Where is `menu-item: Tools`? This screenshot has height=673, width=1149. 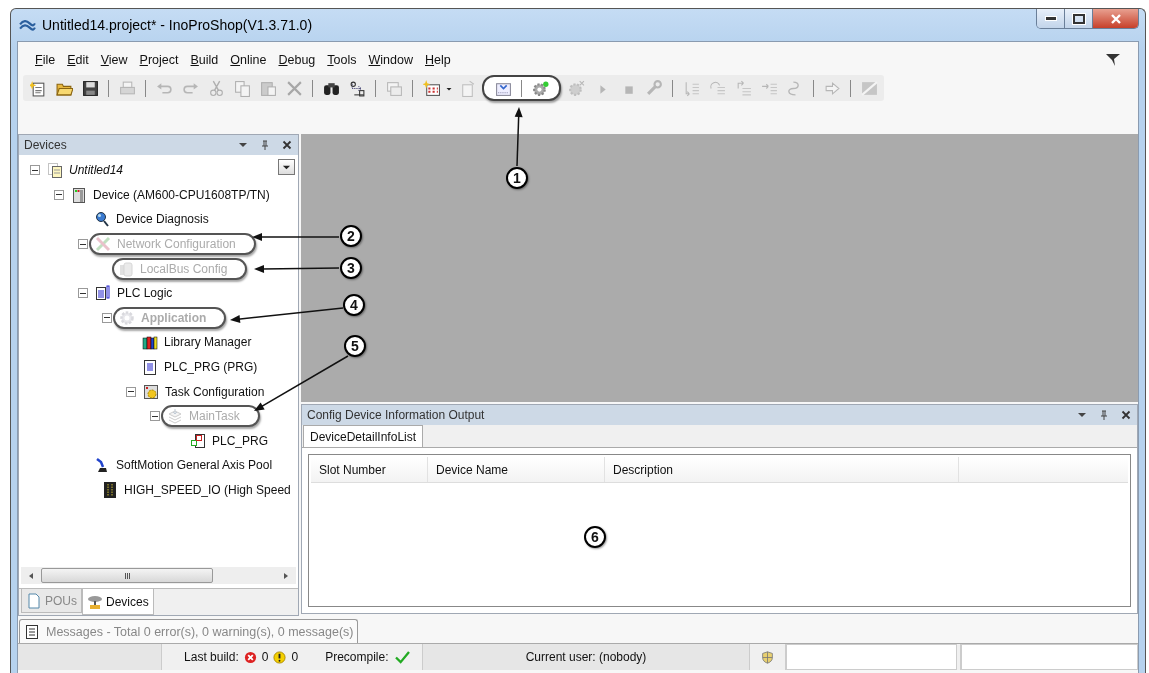
menu-item: Tools is located at coordinates (342, 60).